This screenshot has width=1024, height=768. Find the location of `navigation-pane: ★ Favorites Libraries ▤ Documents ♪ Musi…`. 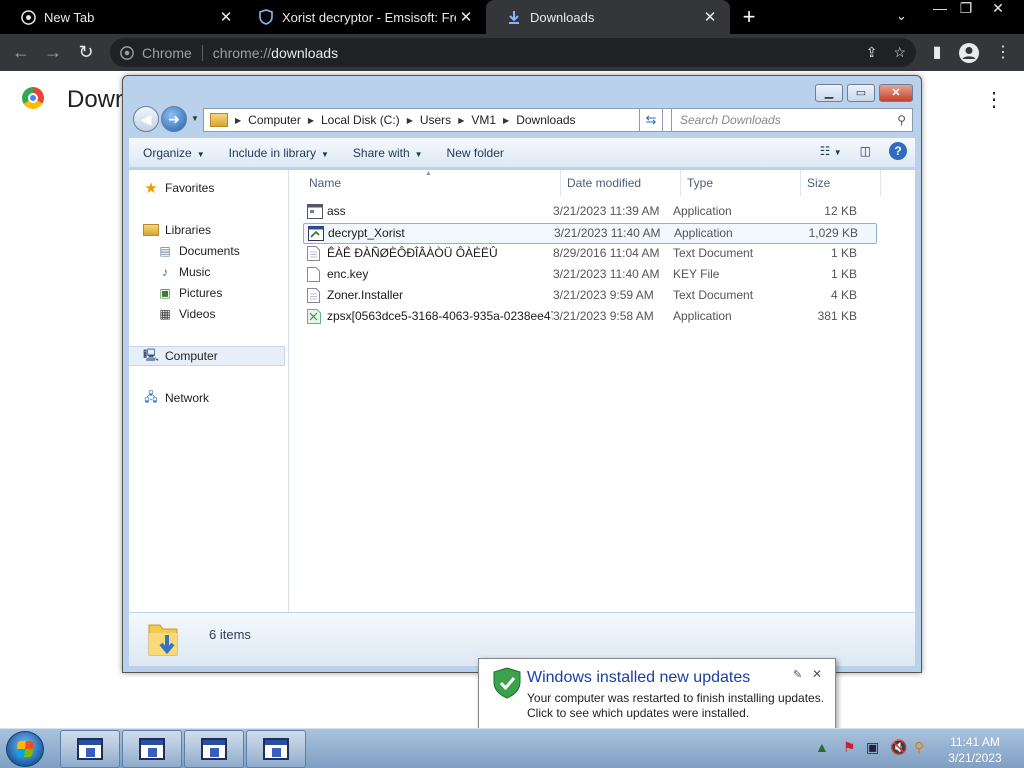

navigation-pane: ★ Favorites Libraries ▤ Documents ♪ Musi… is located at coordinates (209, 391).